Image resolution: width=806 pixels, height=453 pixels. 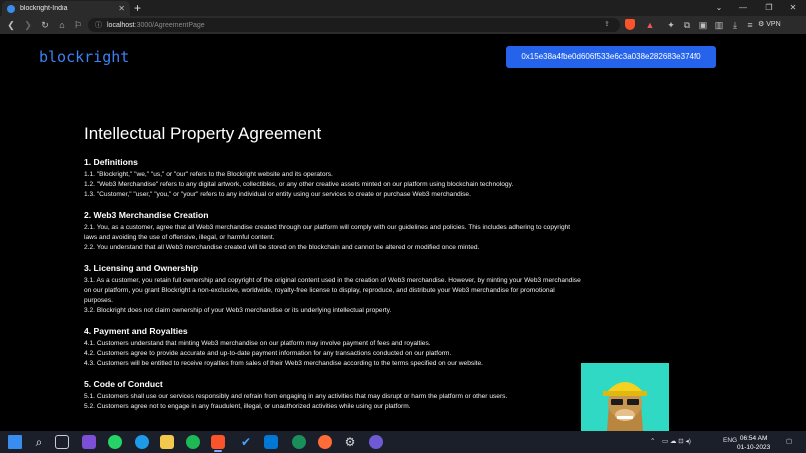 What do you see at coordinates (167, 442) in the screenshot?
I see `file-explorer-icon` at bounding box center [167, 442].